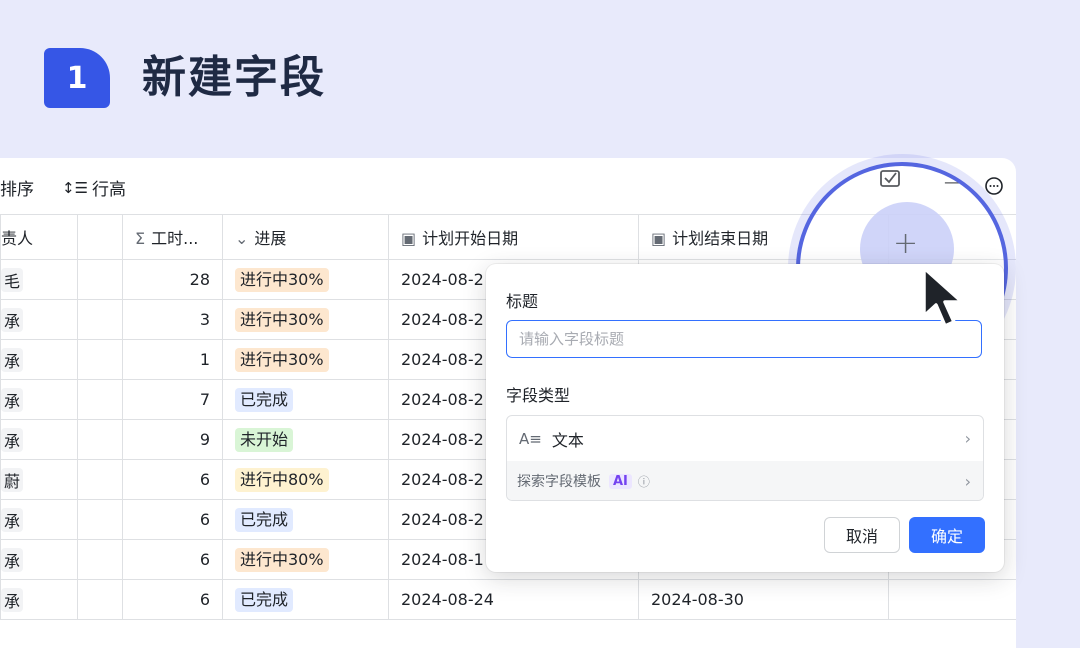  What do you see at coordinates (12, 279) in the screenshot?
I see `owner-cell: 毛` at bounding box center [12, 279].